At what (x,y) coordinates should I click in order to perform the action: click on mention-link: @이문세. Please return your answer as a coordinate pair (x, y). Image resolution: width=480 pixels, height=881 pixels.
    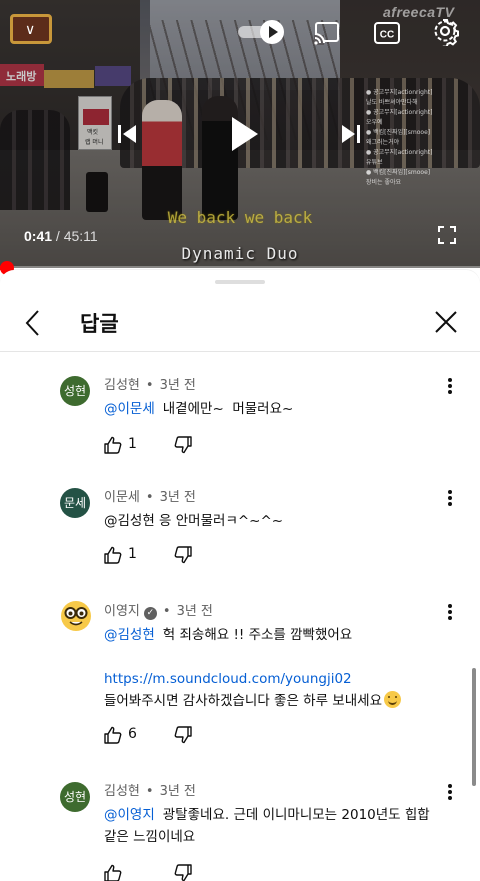
    Looking at the image, I should click on (129, 409).